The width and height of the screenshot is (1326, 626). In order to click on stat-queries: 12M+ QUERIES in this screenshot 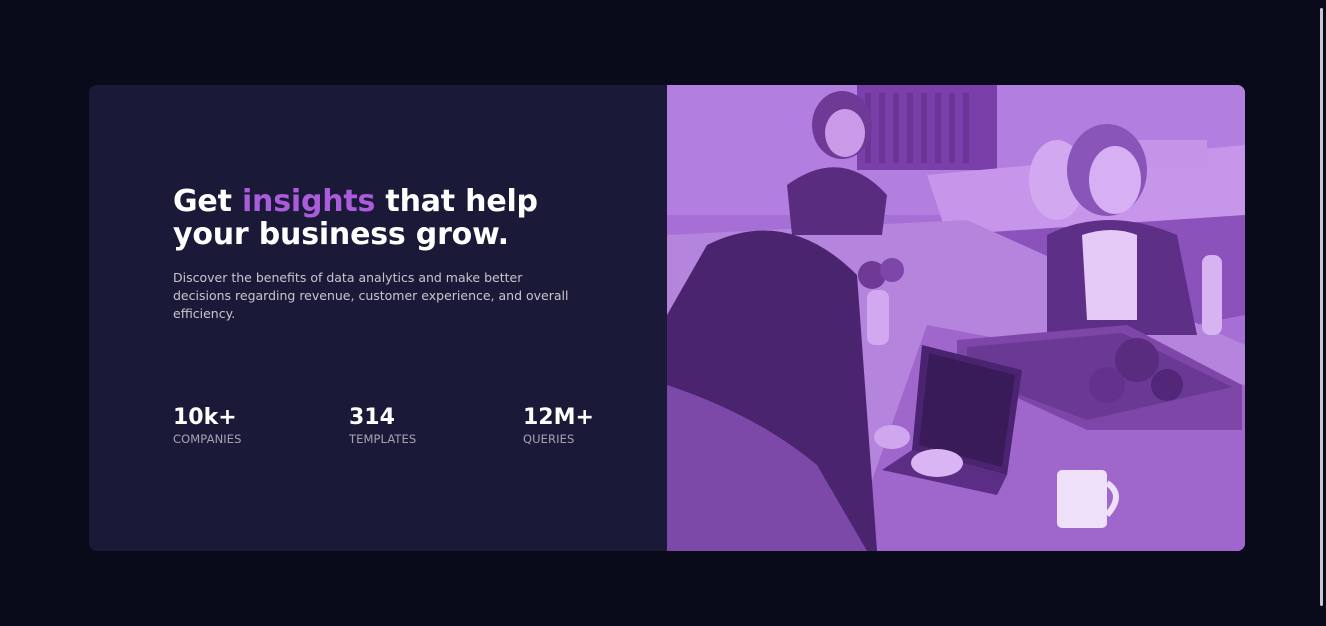, I will do `click(558, 426)`.